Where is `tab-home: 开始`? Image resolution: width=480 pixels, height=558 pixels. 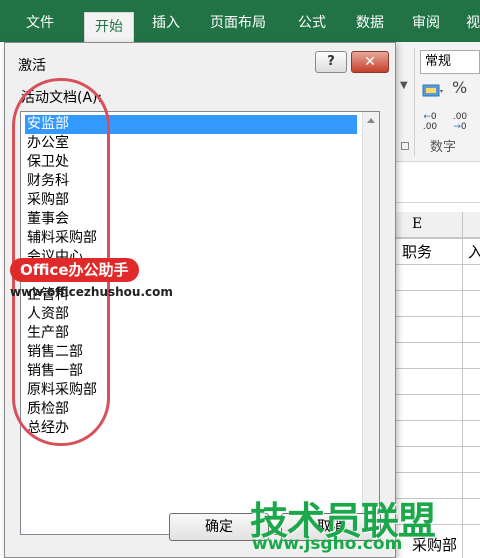
tab-home: 开始 is located at coordinates (109, 27).